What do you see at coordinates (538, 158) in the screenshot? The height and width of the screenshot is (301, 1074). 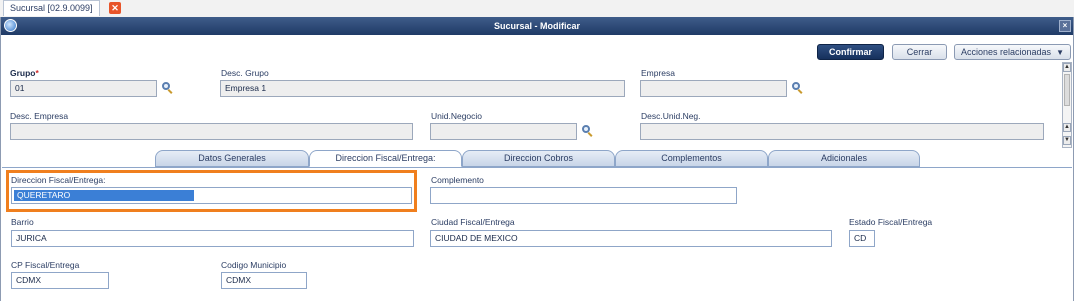 I see `tab-direccion-cobros: Direccion Cobros` at bounding box center [538, 158].